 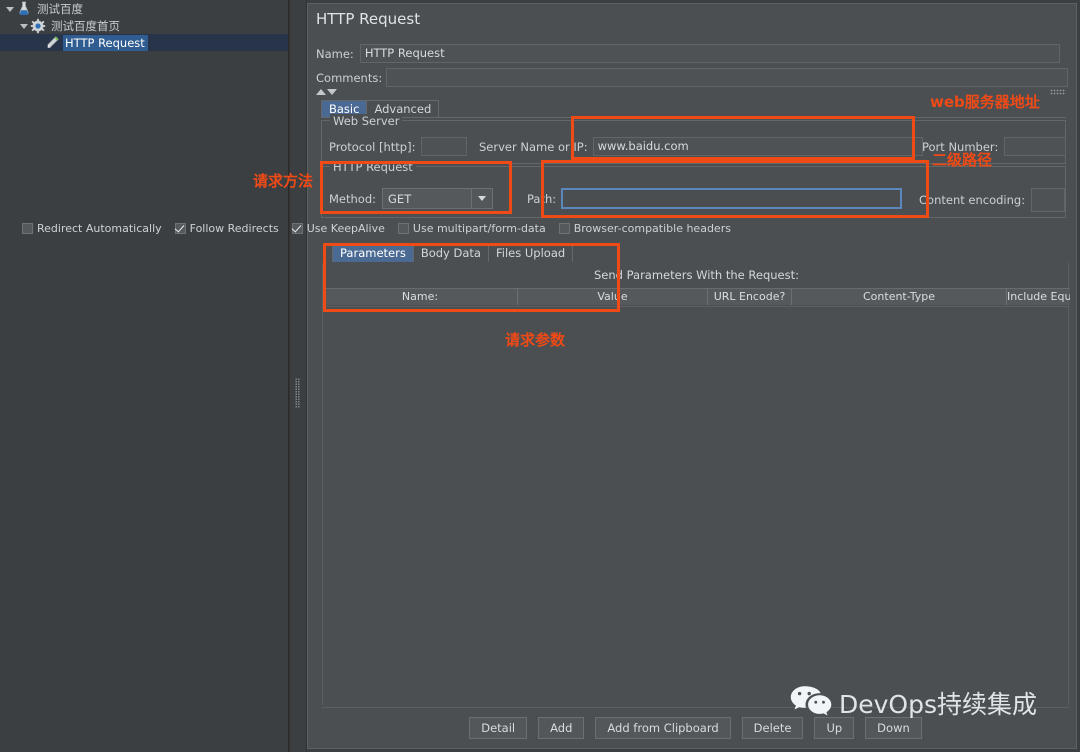 I want to click on tree-item-thread-group: 测试百度首页, so click(x=144, y=25).